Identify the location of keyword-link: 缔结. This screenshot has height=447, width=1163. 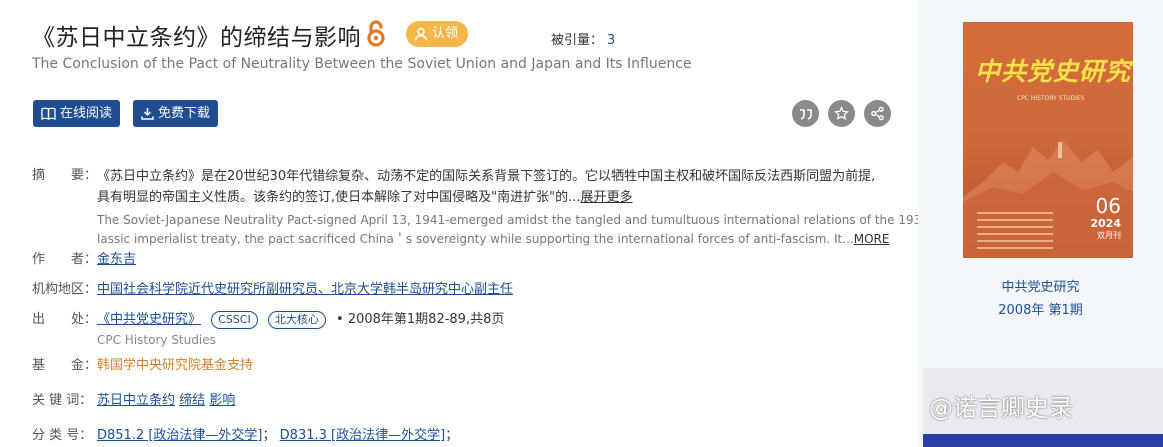
(192, 400).